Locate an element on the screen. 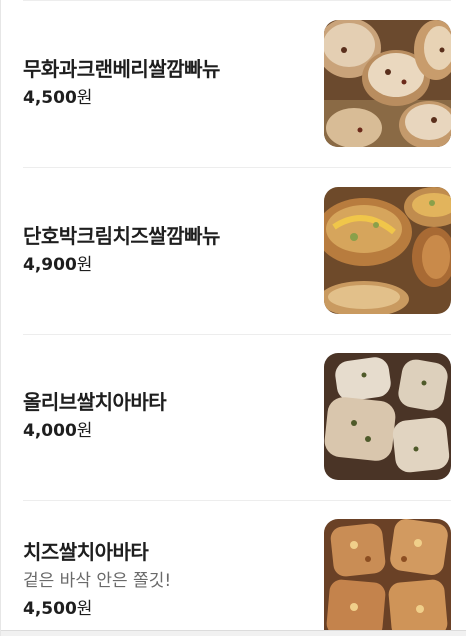 This screenshot has width=466, height=636. menu-item-name: 단호박크림치즈쌀깜빠뉴 is located at coordinates (121, 236).